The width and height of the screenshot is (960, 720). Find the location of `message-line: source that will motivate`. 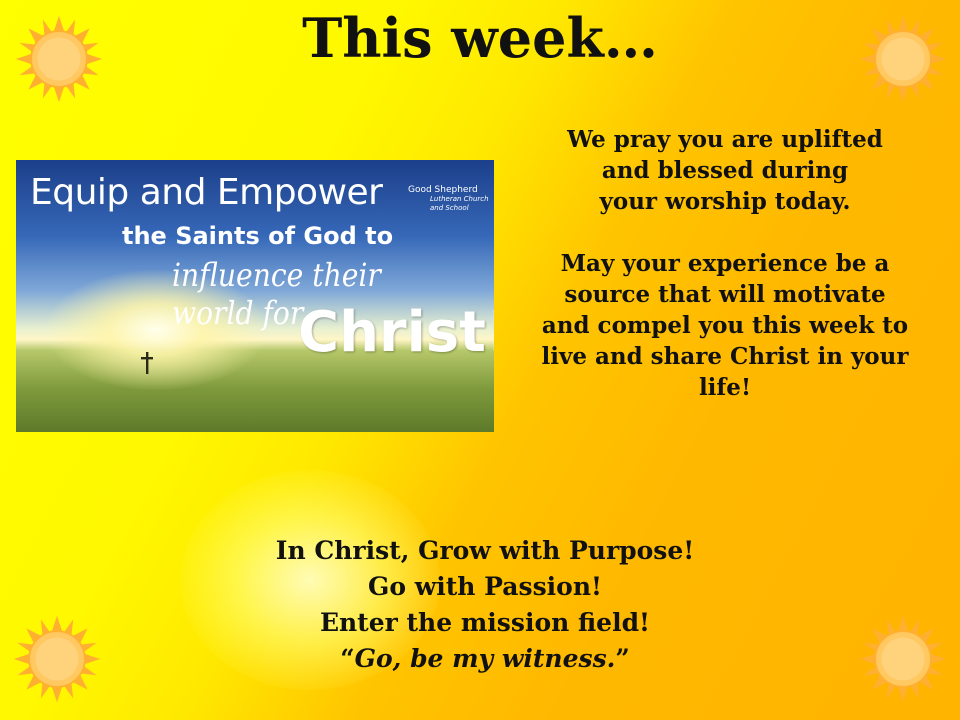

message-line: source that will motivate is located at coordinates (725, 294).